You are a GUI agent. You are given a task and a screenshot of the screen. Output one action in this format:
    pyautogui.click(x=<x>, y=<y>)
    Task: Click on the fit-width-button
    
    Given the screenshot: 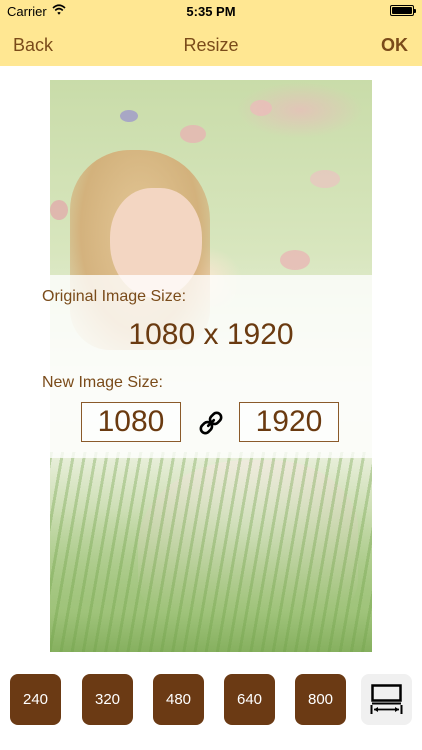 What is the action you would take?
    pyautogui.click(x=386, y=699)
    